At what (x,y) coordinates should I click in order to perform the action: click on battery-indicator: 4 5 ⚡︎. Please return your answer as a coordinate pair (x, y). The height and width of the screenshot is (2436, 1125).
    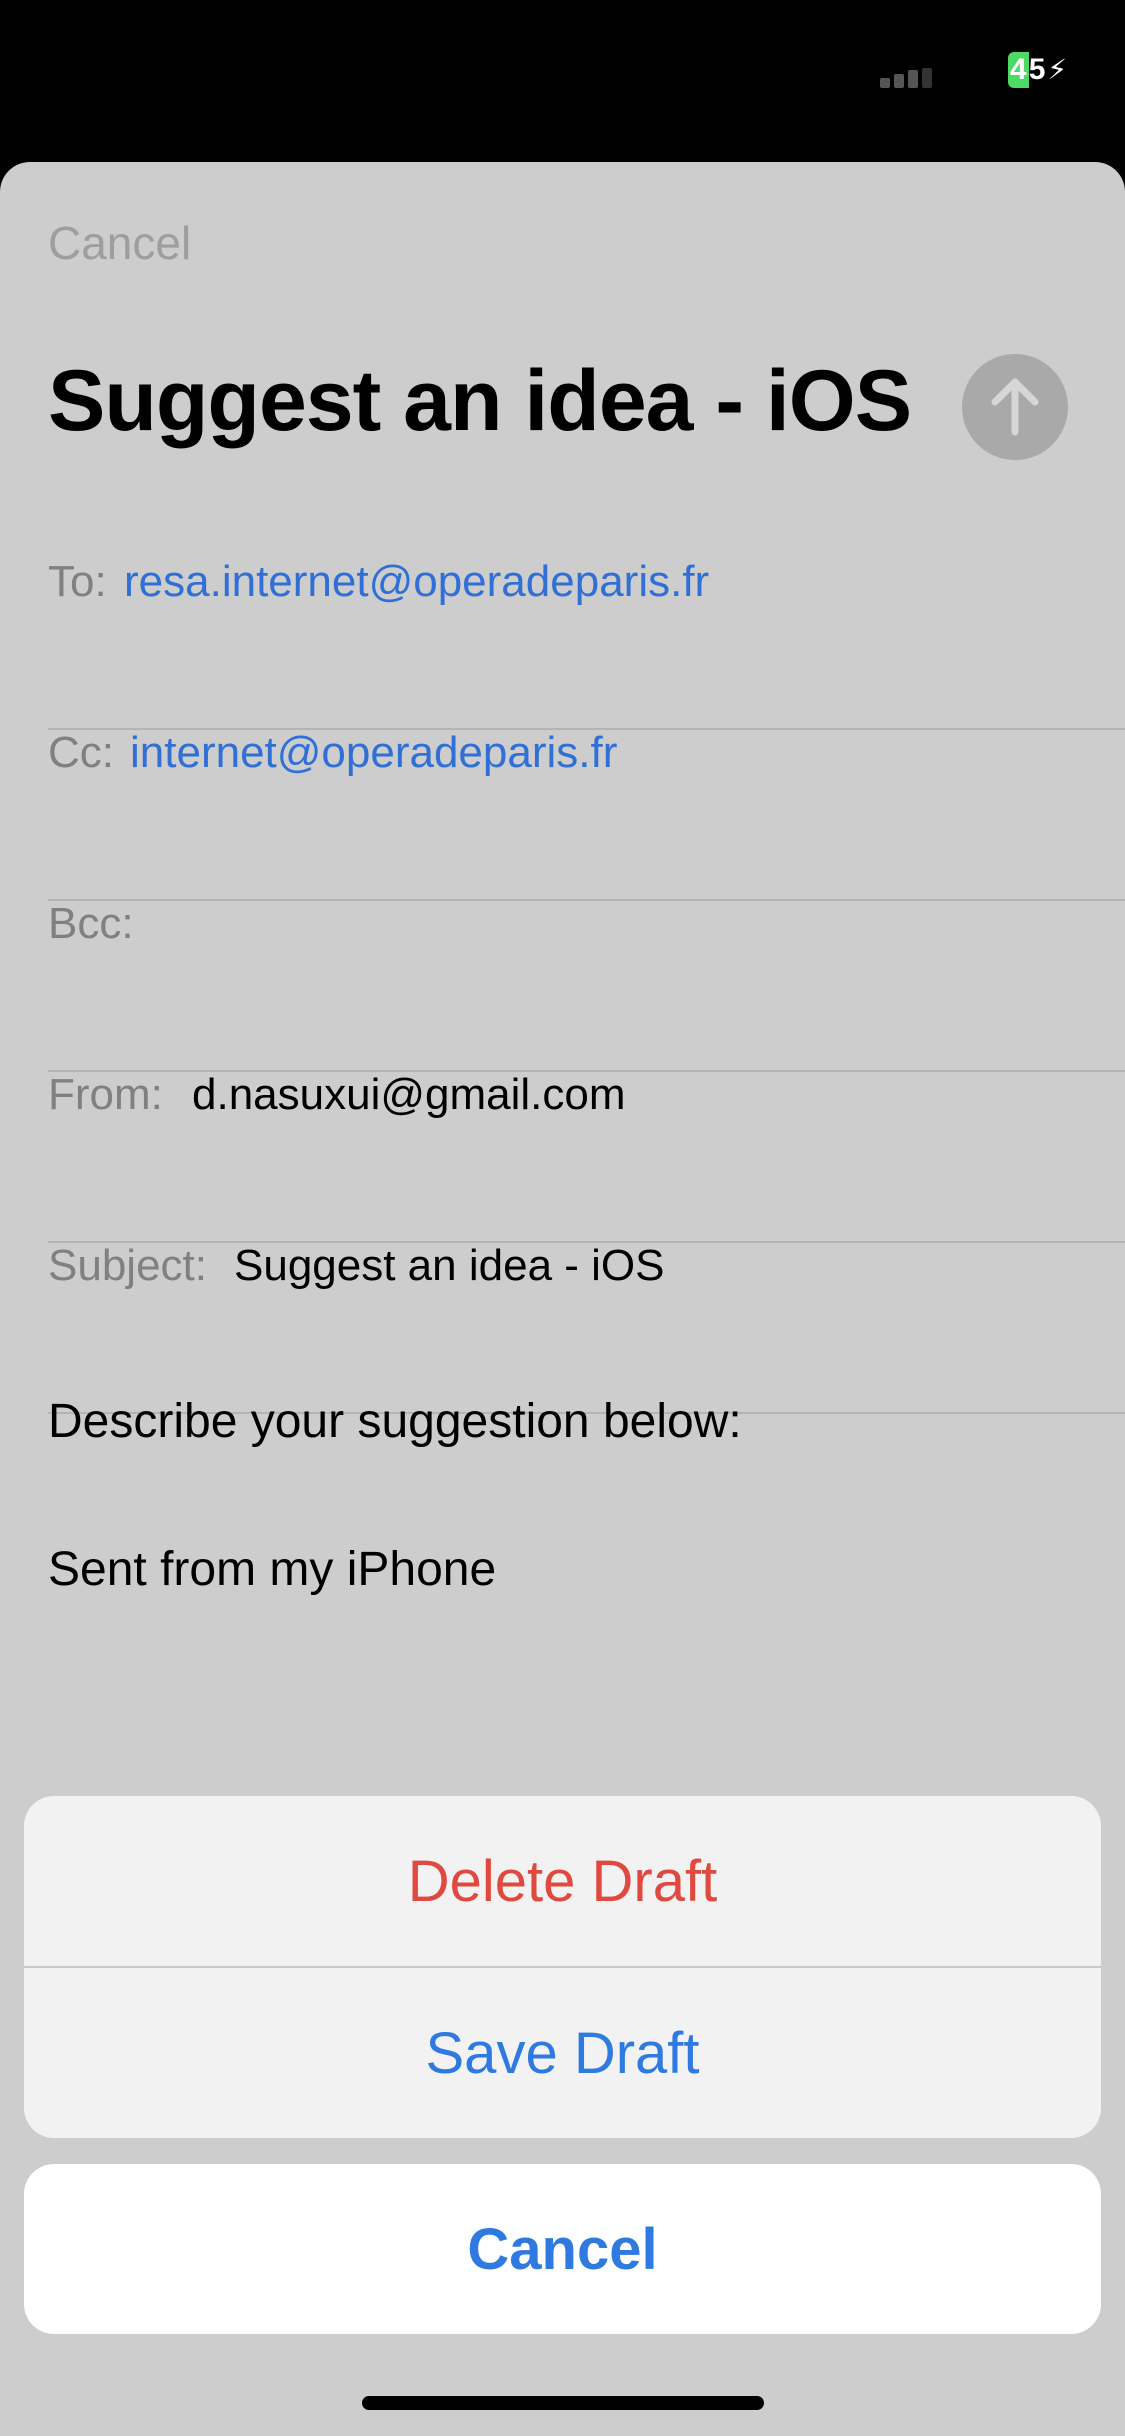
    Looking at the image, I should click on (1037, 70).